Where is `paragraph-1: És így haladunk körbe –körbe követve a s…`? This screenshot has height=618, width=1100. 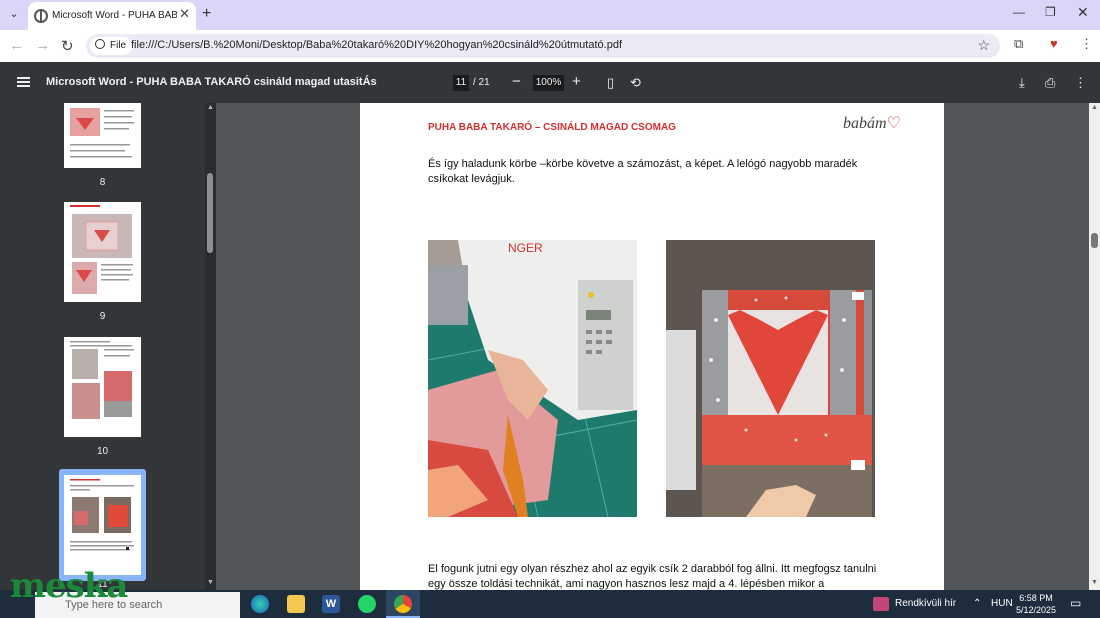
paragraph-1: És így haladunk körbe –körbe követve a s… is located at coordinates (643, 171).